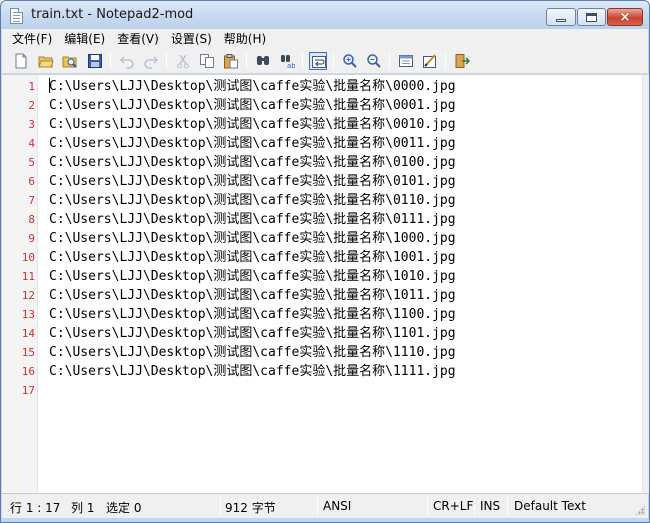  What do you see at coordinates (21, 61) in the screenshot?
I see `new-icon` at bounding box center [21, 61].